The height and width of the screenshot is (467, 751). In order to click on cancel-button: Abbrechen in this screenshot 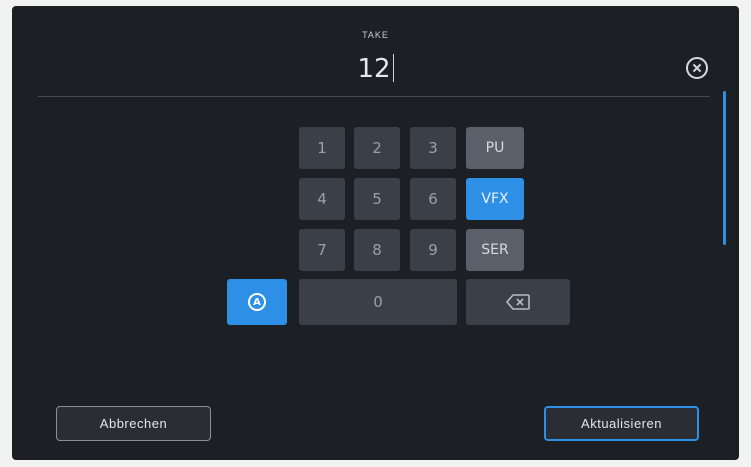, I will do `click(133, 423)`.